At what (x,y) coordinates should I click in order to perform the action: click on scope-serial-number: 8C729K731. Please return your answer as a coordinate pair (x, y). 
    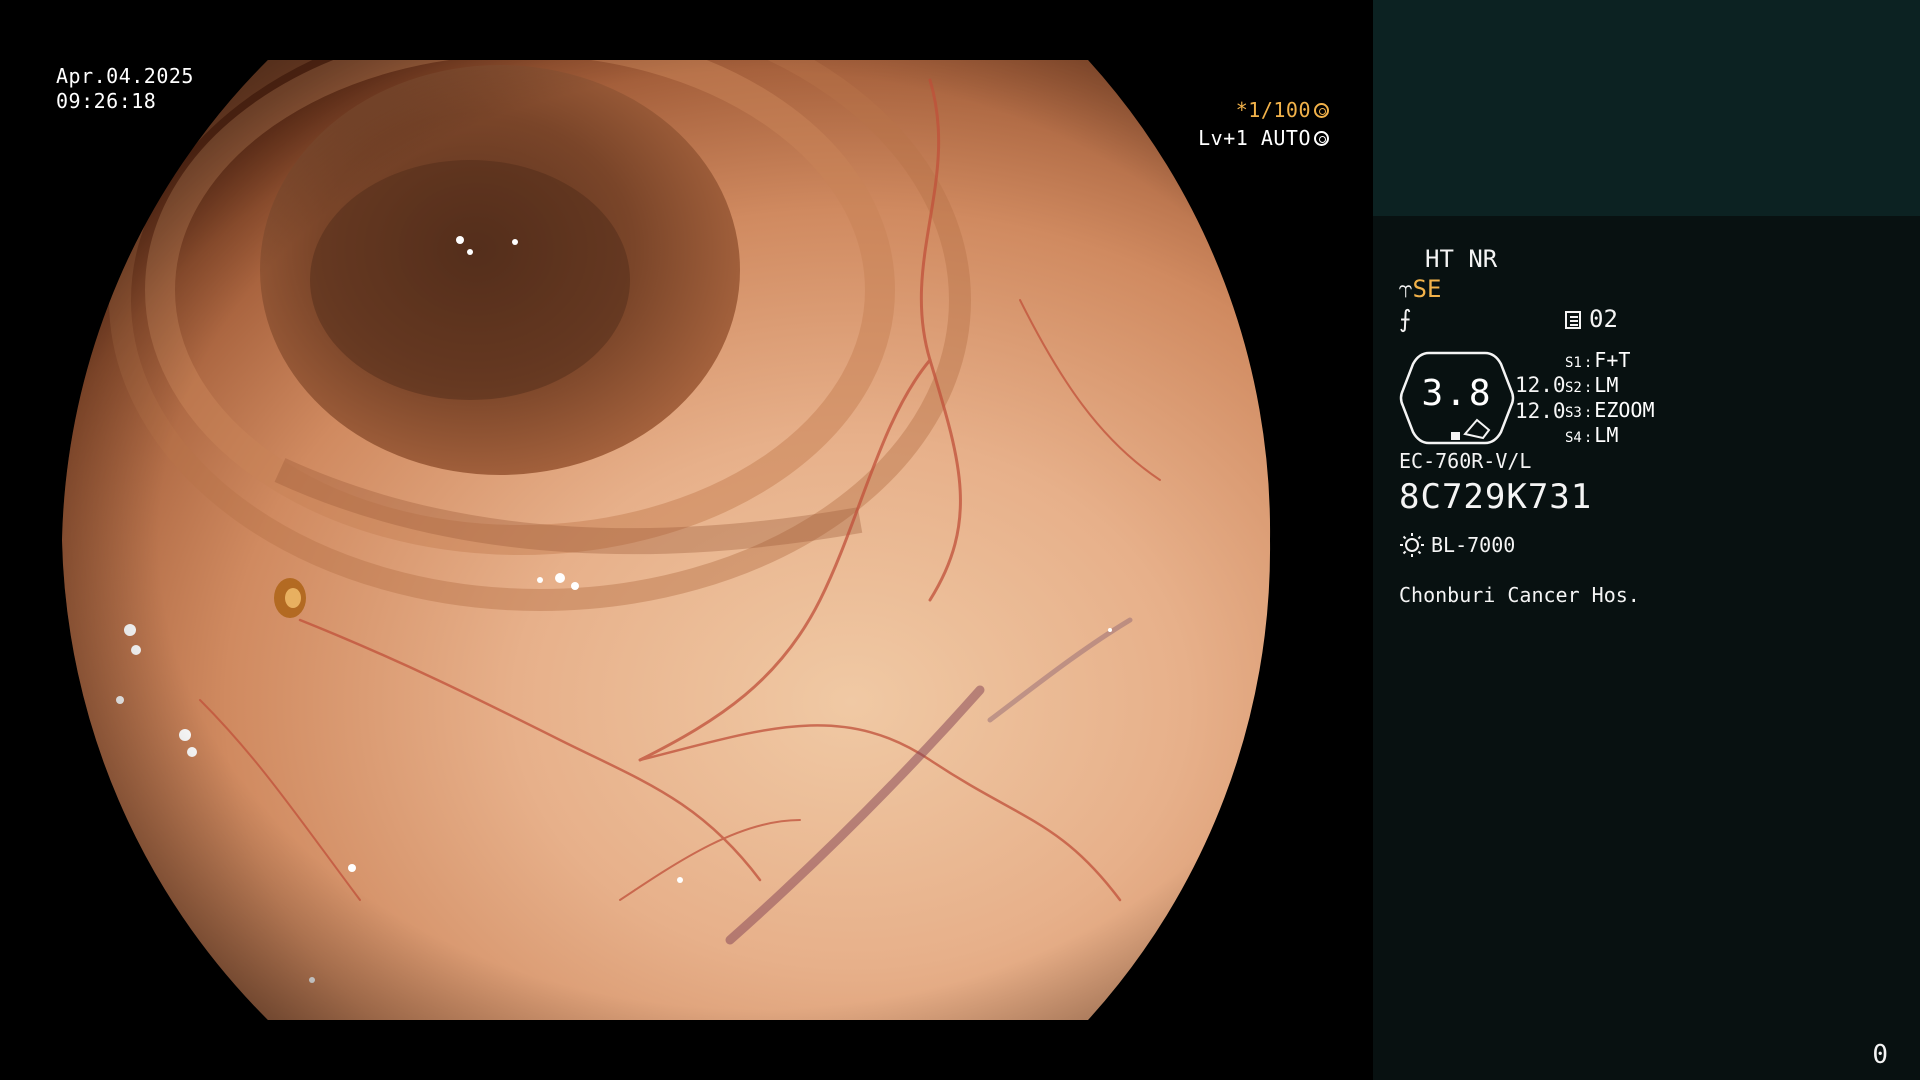
    Looking at the image, I should click on (1496, 497).